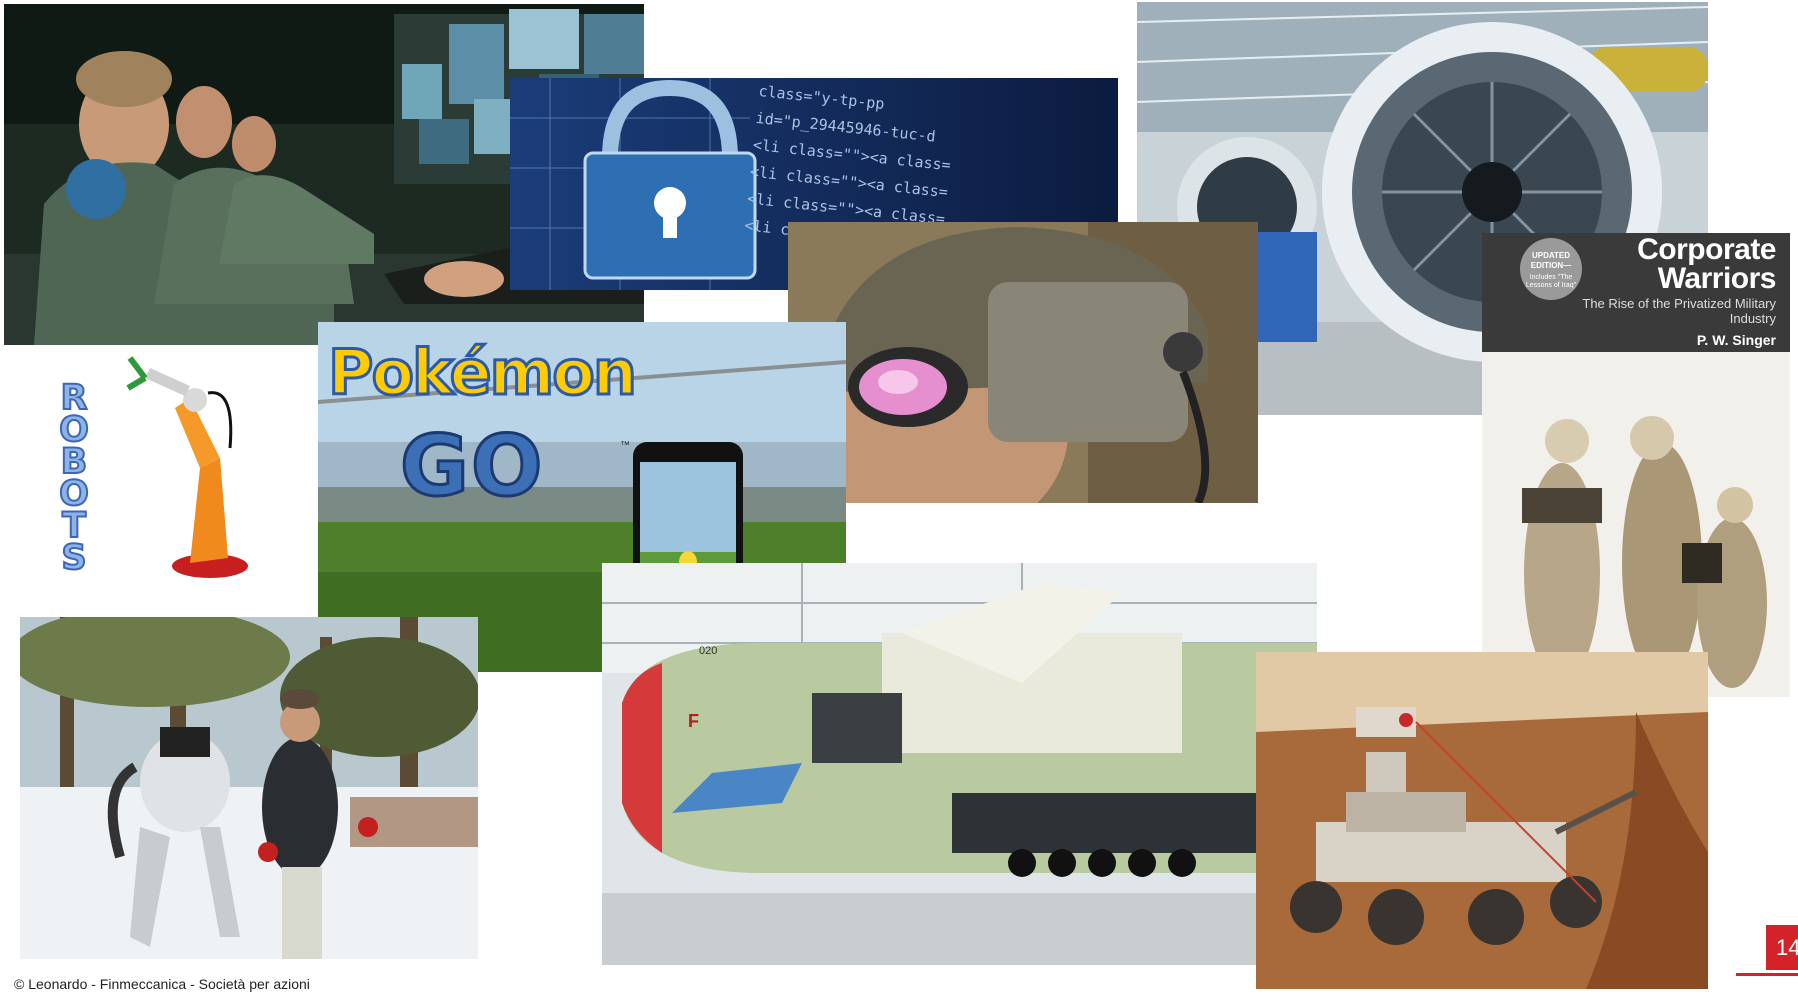  What do you see at coordinates (693, 721) in the screenshot?
I see `tail-code: F` at bounding box center [693, 721].